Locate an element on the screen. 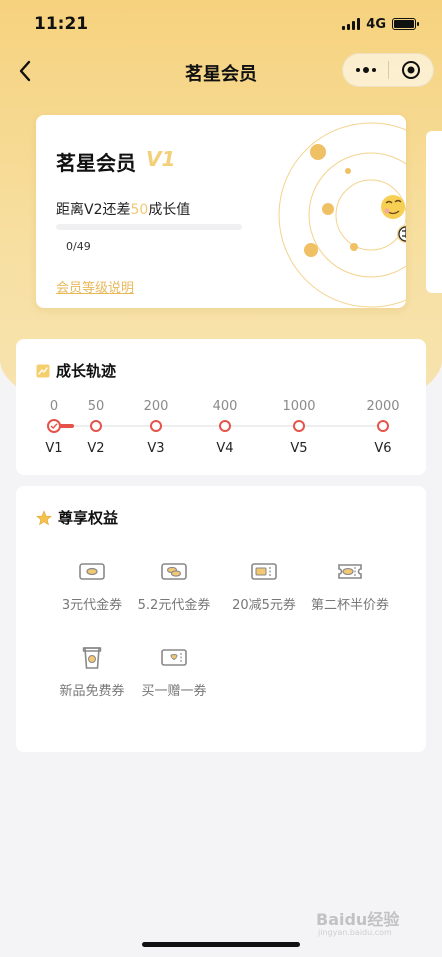 The width and height of the screenshot is (442, 957). home-indicator is located at coordinates (221, 944).